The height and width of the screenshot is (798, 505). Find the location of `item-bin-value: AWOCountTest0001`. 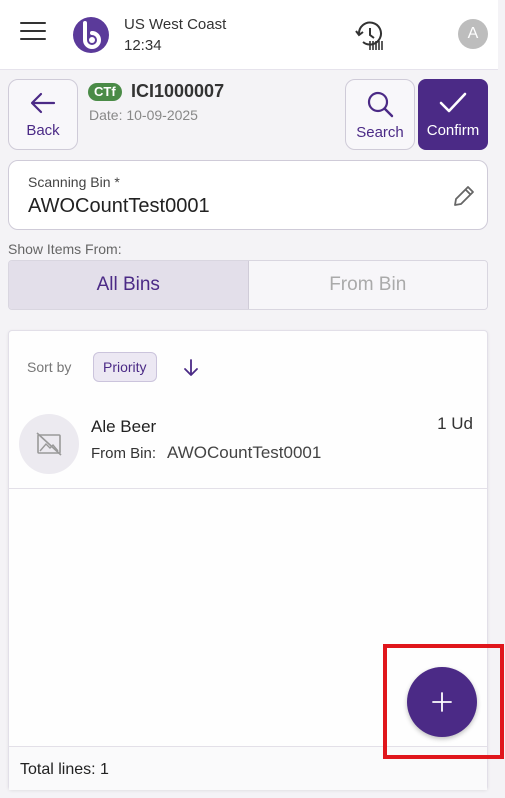

item-bin-value: AWOCountTest0001 is located at coordinates (244, 452).